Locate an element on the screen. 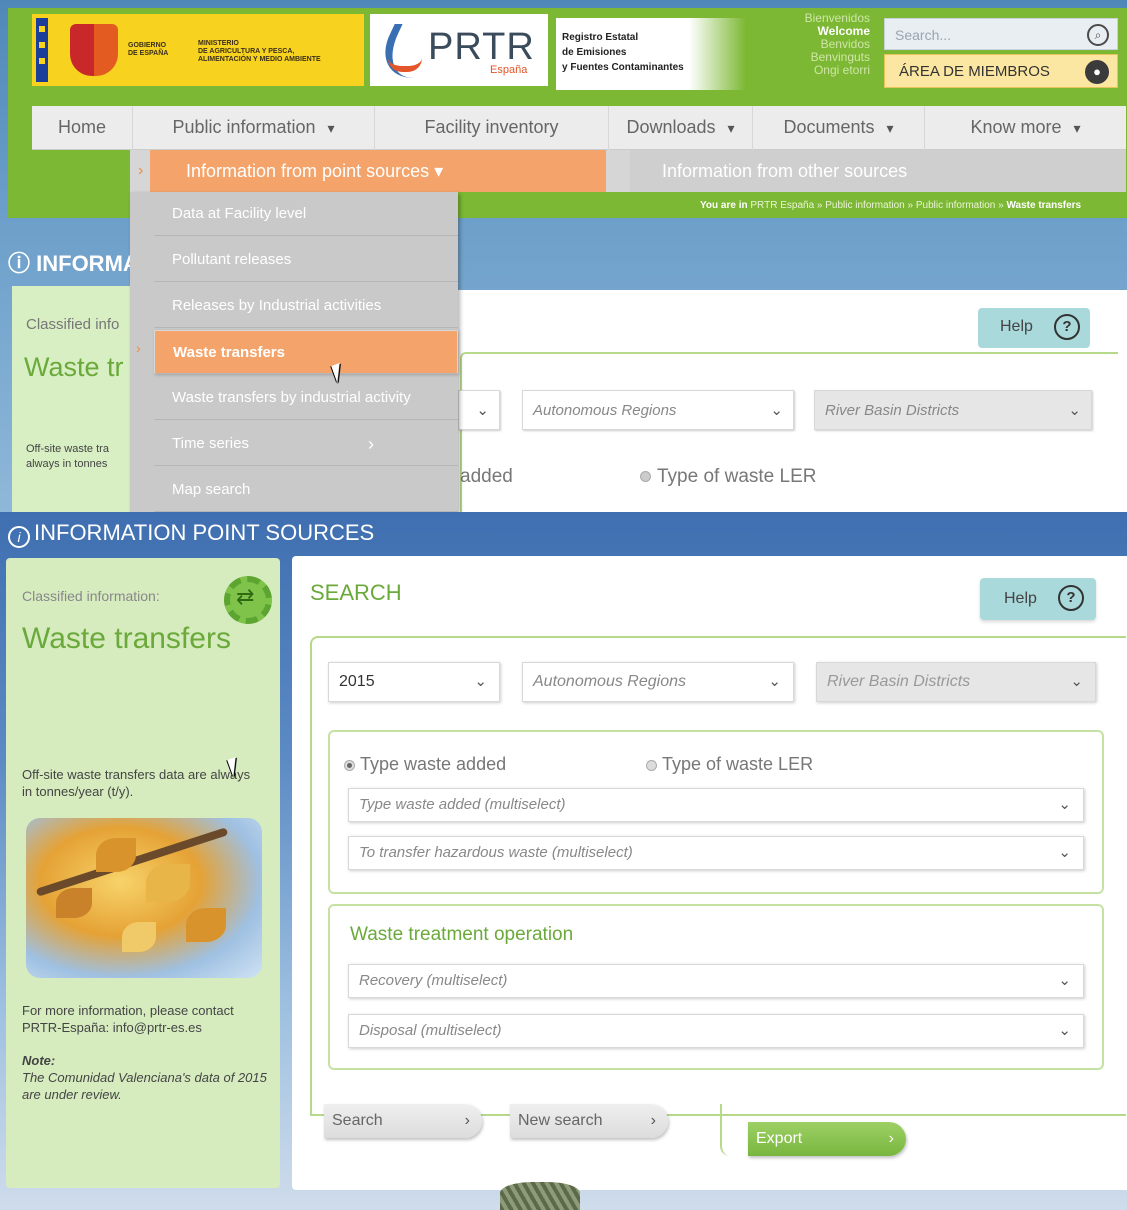 The image size is (1127, 1210). prtr-logo: PRTR España is located at coordinates (458, 50).